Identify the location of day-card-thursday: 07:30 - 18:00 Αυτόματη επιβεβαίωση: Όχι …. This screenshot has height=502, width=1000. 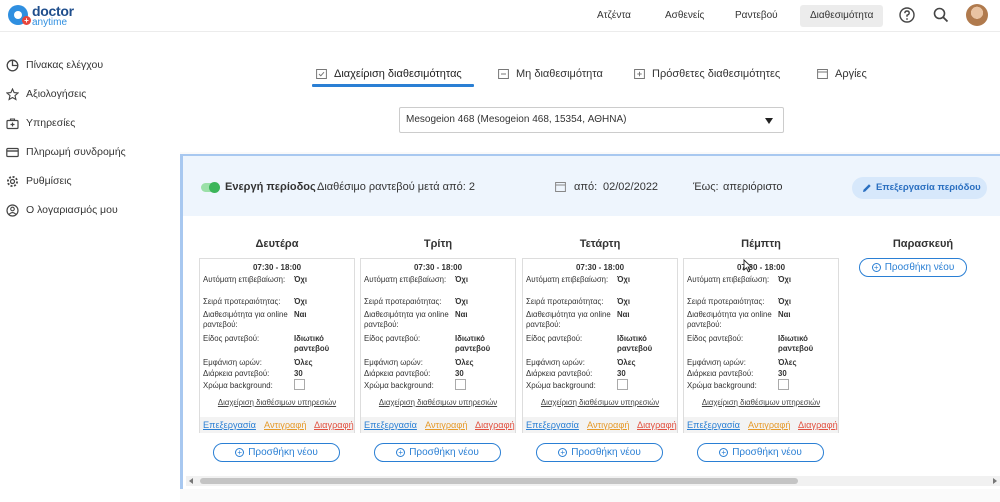
(761, 345).